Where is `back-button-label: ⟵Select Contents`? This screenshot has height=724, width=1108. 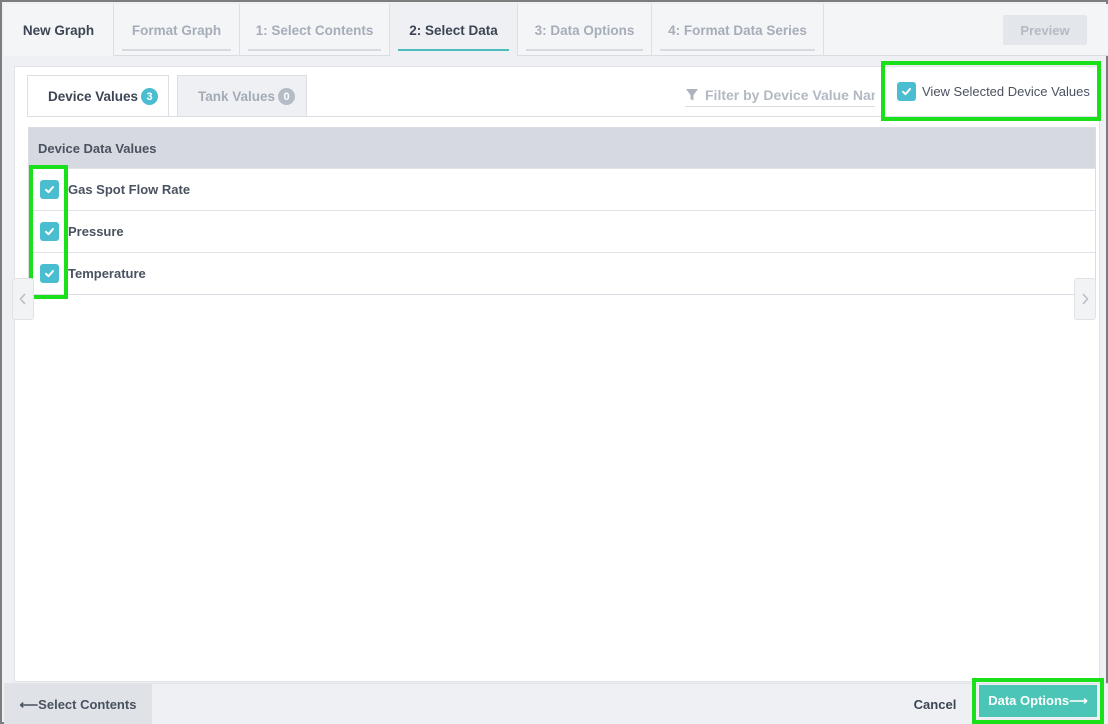 back-button-label: ⟵Select Contents is located at coordinates (78, 704).